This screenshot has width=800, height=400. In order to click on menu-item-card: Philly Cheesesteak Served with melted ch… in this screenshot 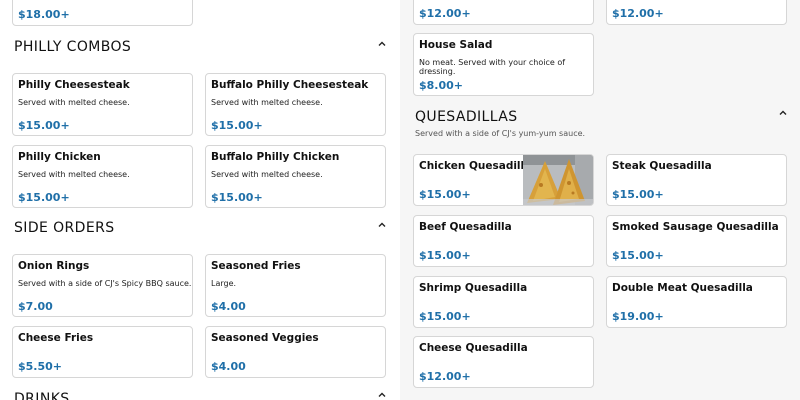, I will do `click(102, 104)`.